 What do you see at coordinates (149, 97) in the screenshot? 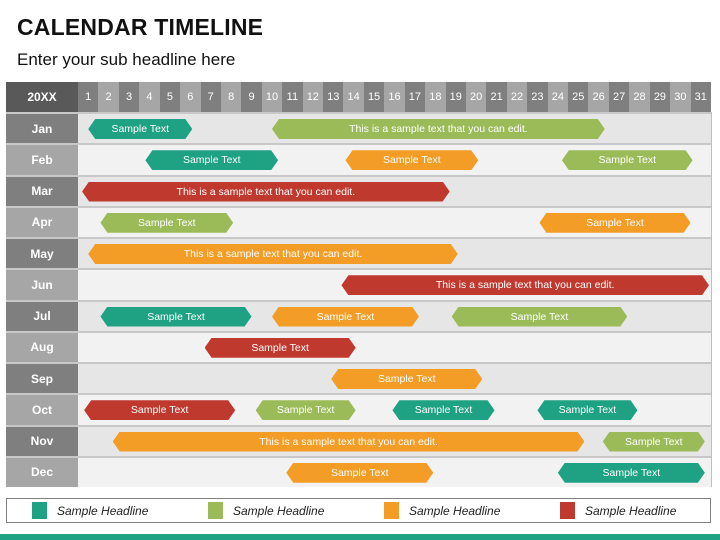
I see `day-header: 4` at bounding box center [149, 97].